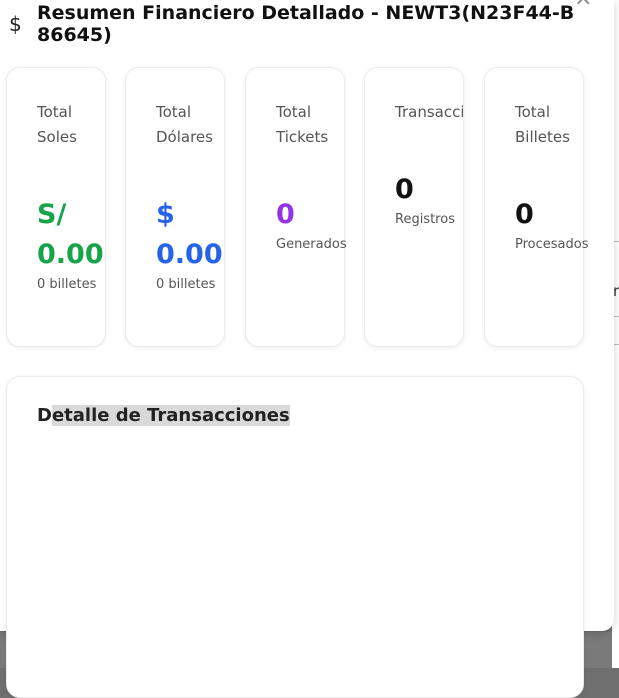 The height and width of the screenshot is (698, 619). Describe the element at coordinates (542, 124) in the screenshot. I see `card-label: Total Billetes` at that location.